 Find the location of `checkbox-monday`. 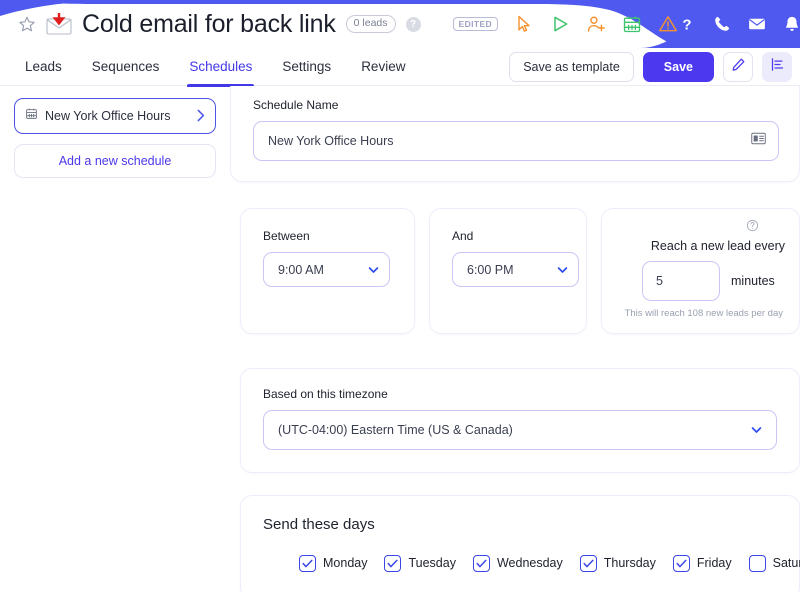

checkbox-monday is located at coordinates (307, 563).